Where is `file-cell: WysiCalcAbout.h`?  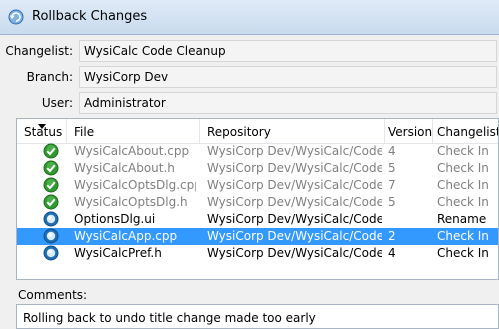 file-cell: WysiCalcAbout.h is located at coordinates (124, 168).